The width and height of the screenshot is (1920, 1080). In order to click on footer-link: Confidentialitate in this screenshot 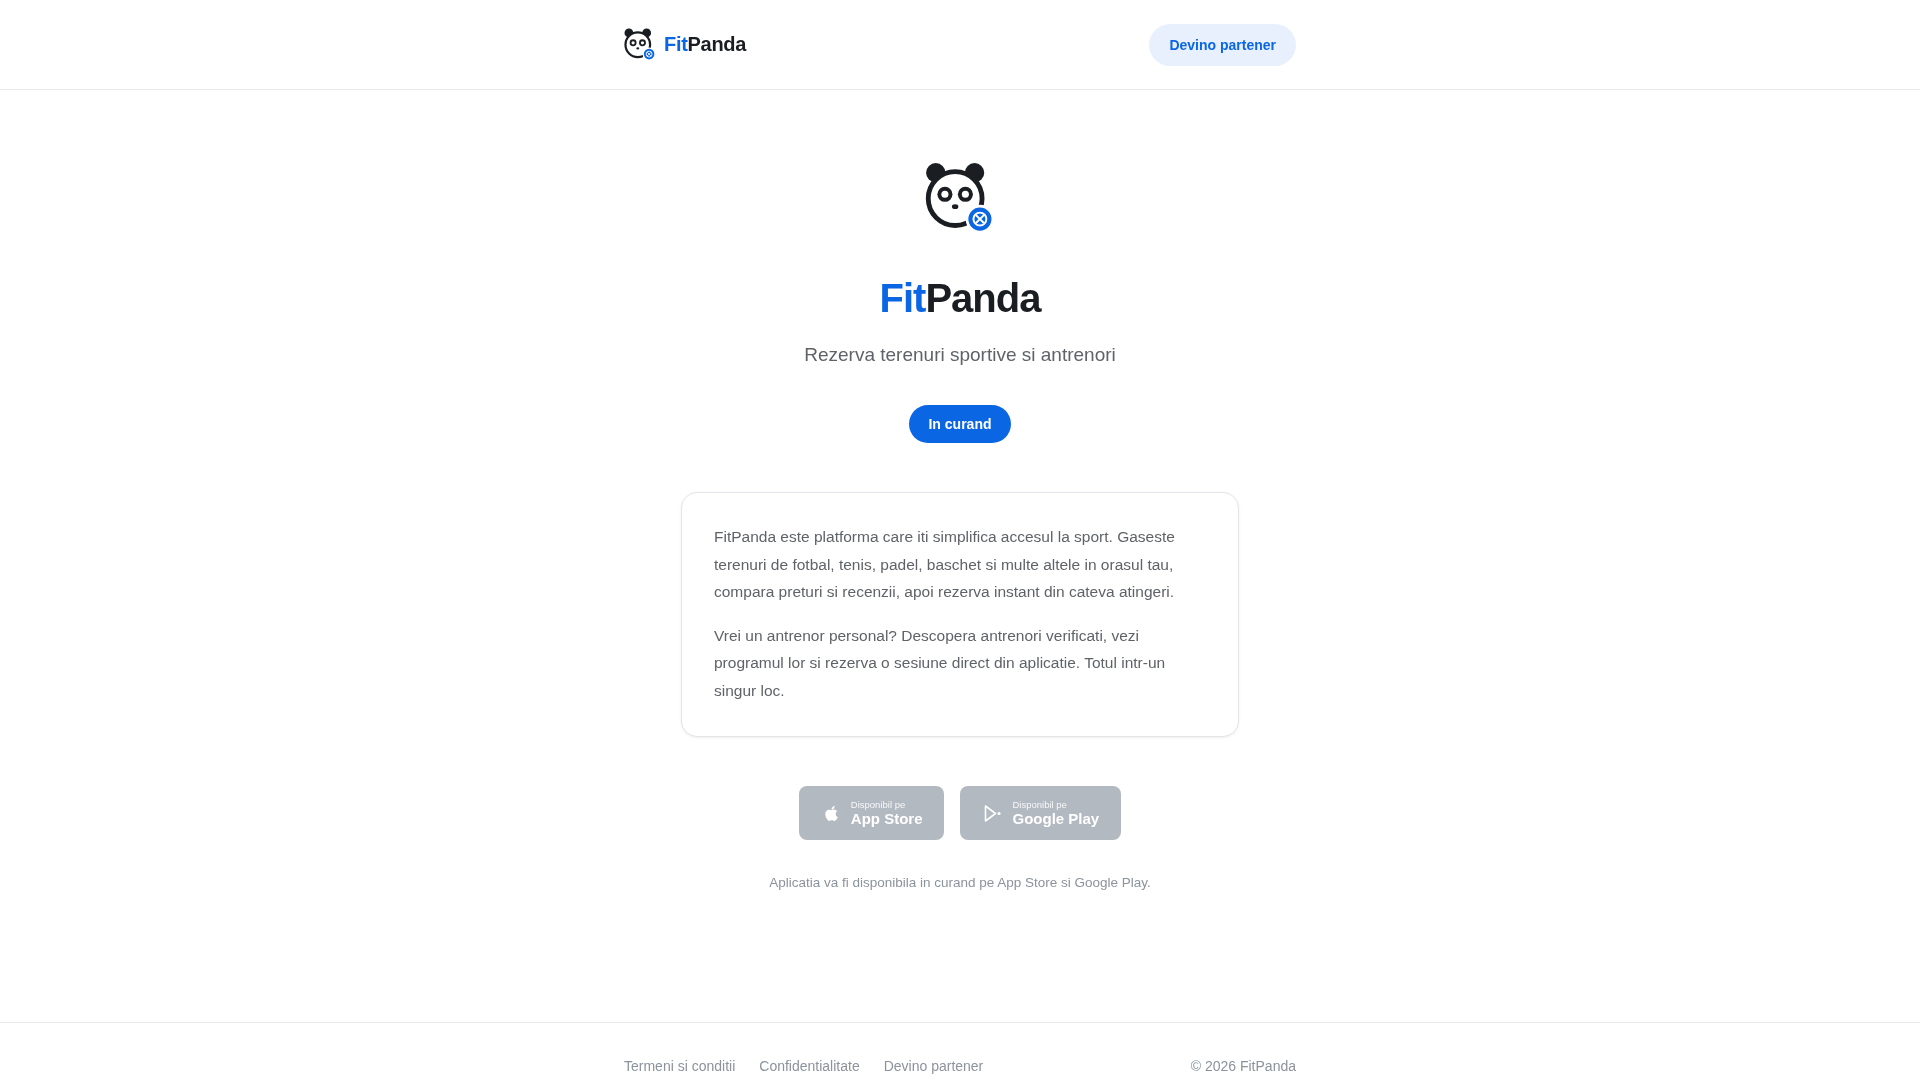, I will do `click(809, 1066)`.